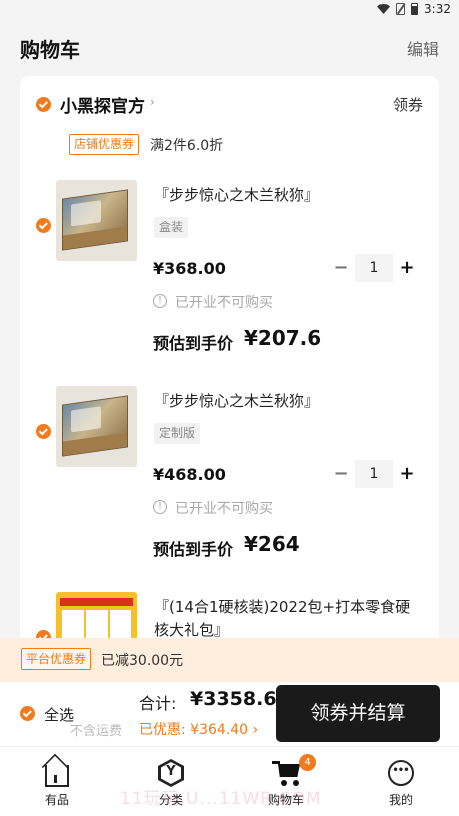 The width and height of the screenshot is (459, 816). I want to click on platform-coupon-bar: 平台优惠券 已减30.00元, so click(229, 660).